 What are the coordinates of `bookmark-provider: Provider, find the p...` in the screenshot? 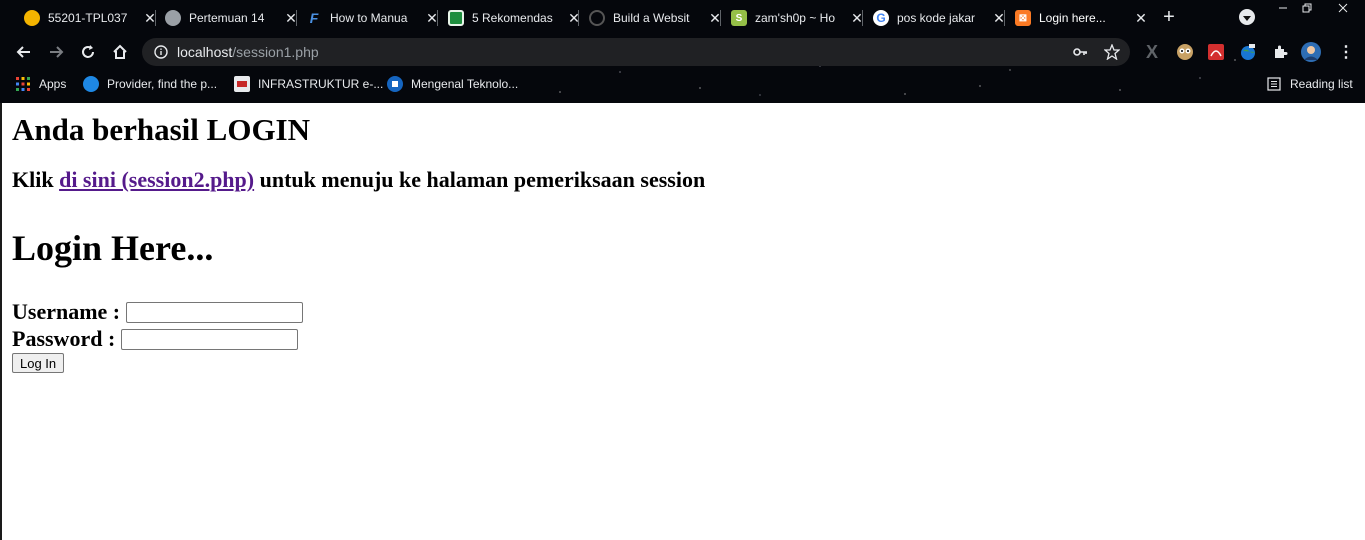 It's located at (150, 84).